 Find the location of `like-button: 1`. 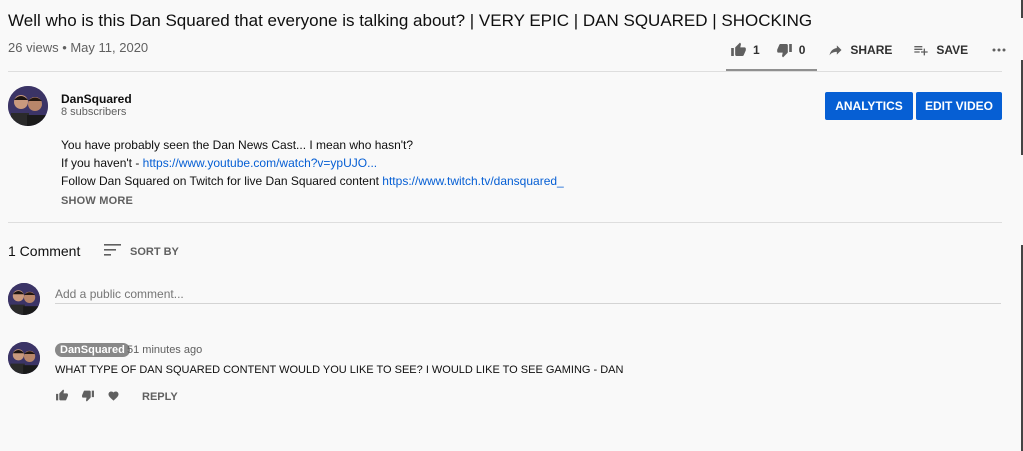

like-button: 1 is located at coordinates (745, 50).